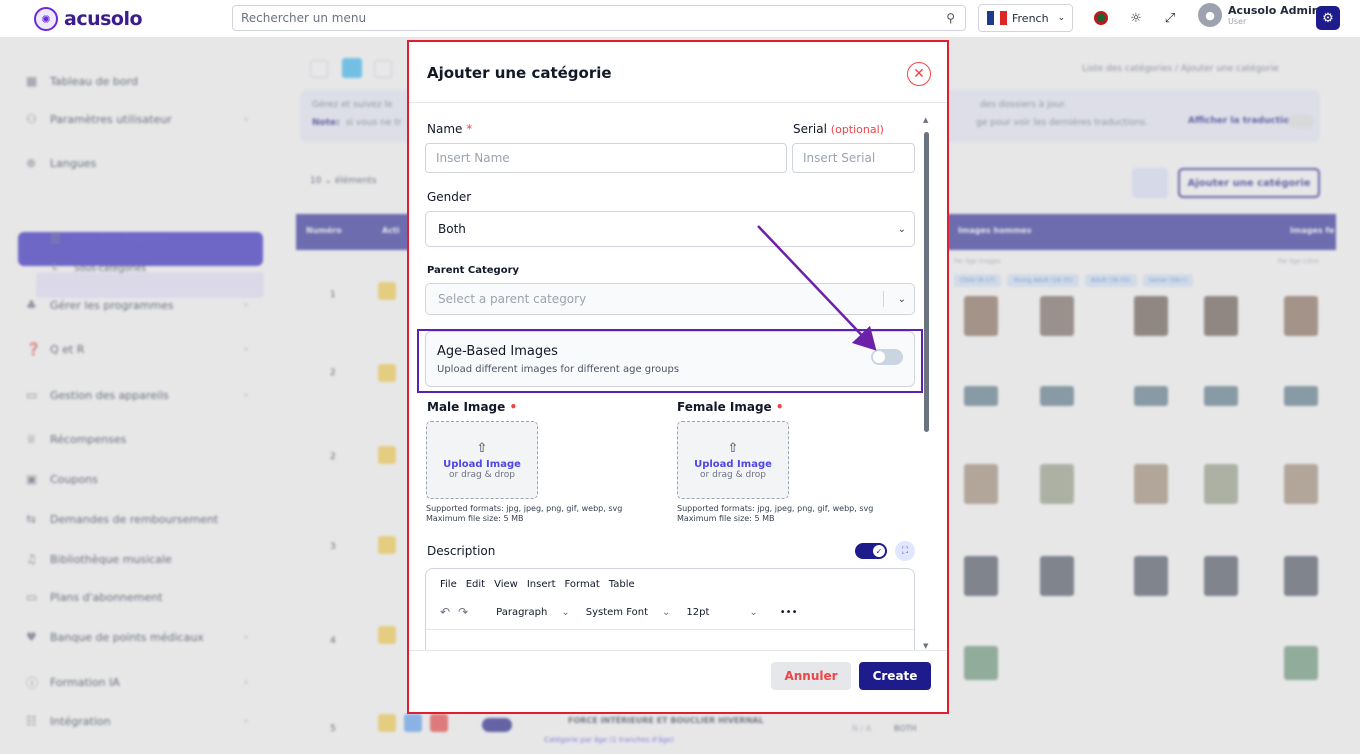 Image resolution: width=1360 pixels, height=756 pixels. What do you see at coordinates (919, 74) in the screenshot?
I see `close-icon: ✕` at bounding box center [919, 74].